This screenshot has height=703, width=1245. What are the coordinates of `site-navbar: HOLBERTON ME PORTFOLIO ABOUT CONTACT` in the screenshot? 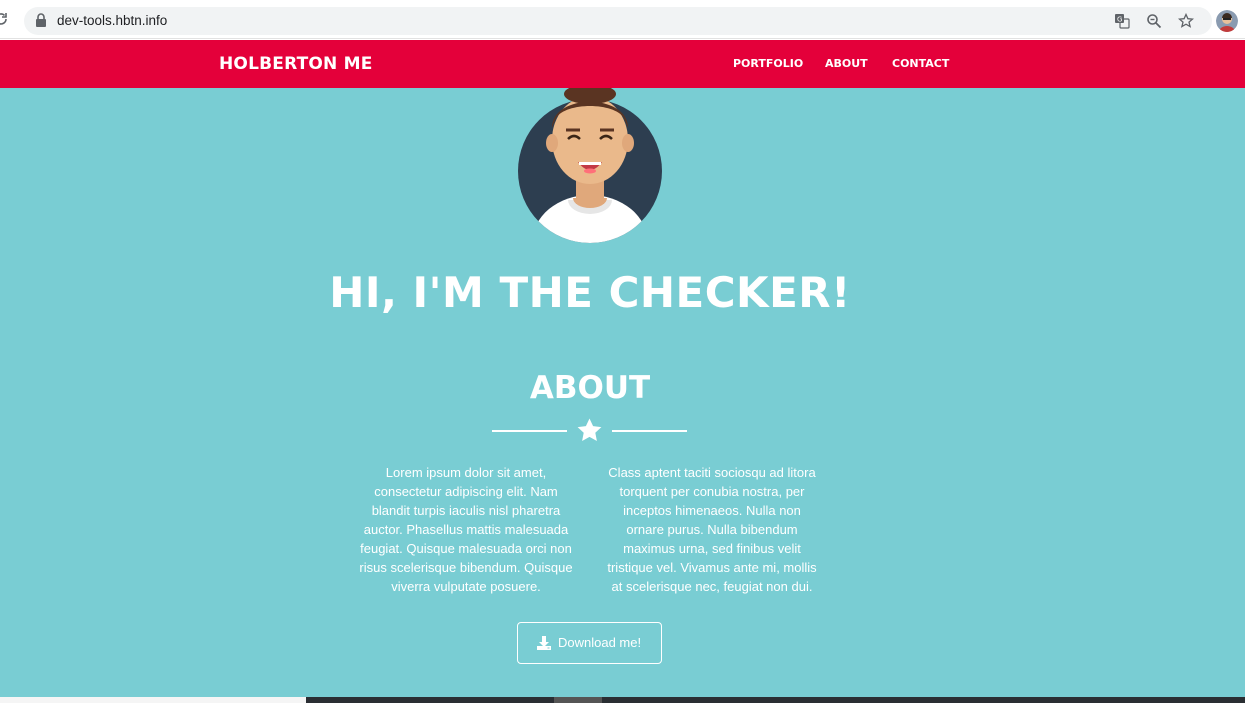 It's located at (622, 64).